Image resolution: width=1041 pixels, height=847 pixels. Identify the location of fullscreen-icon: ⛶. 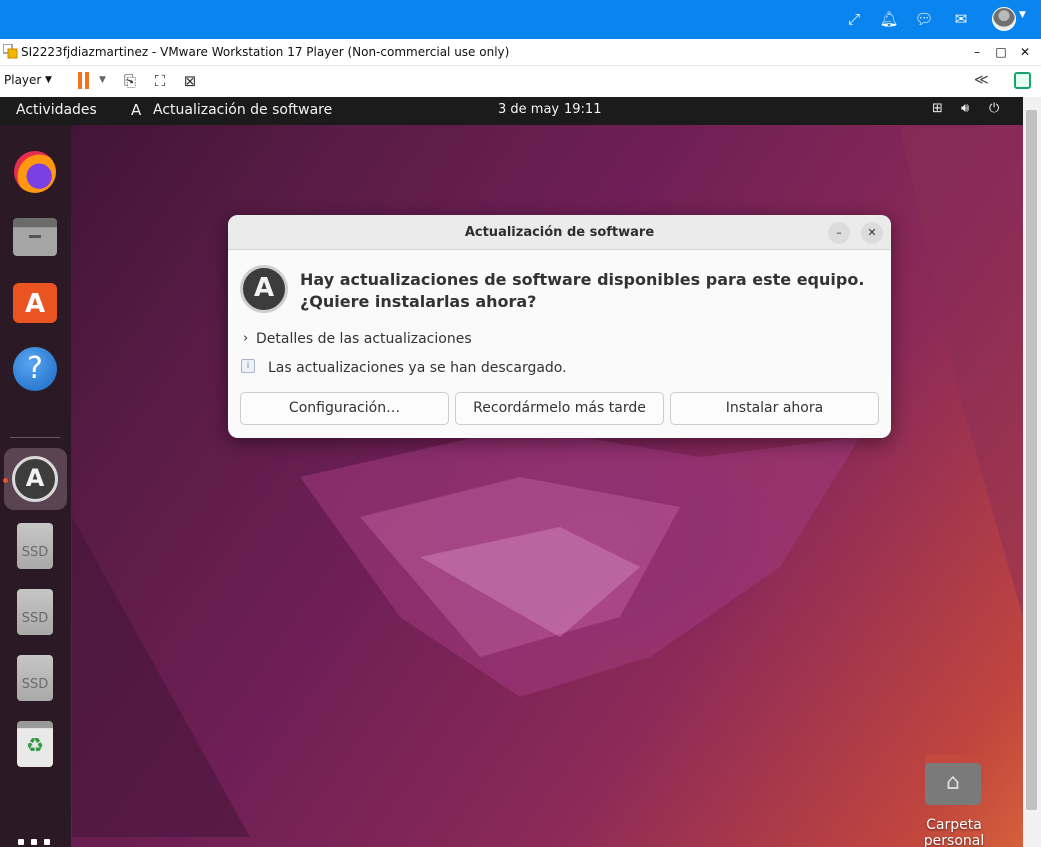
(160, 81).